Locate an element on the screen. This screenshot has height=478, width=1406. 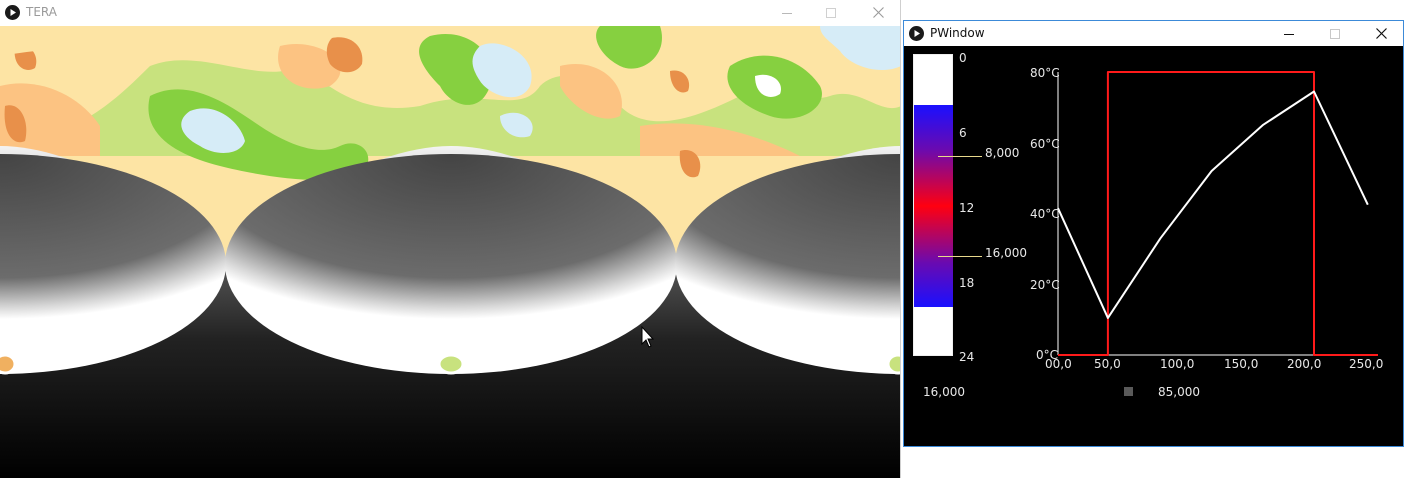
x-tick-label: 100,0 is located at coordinates (1177, 364).